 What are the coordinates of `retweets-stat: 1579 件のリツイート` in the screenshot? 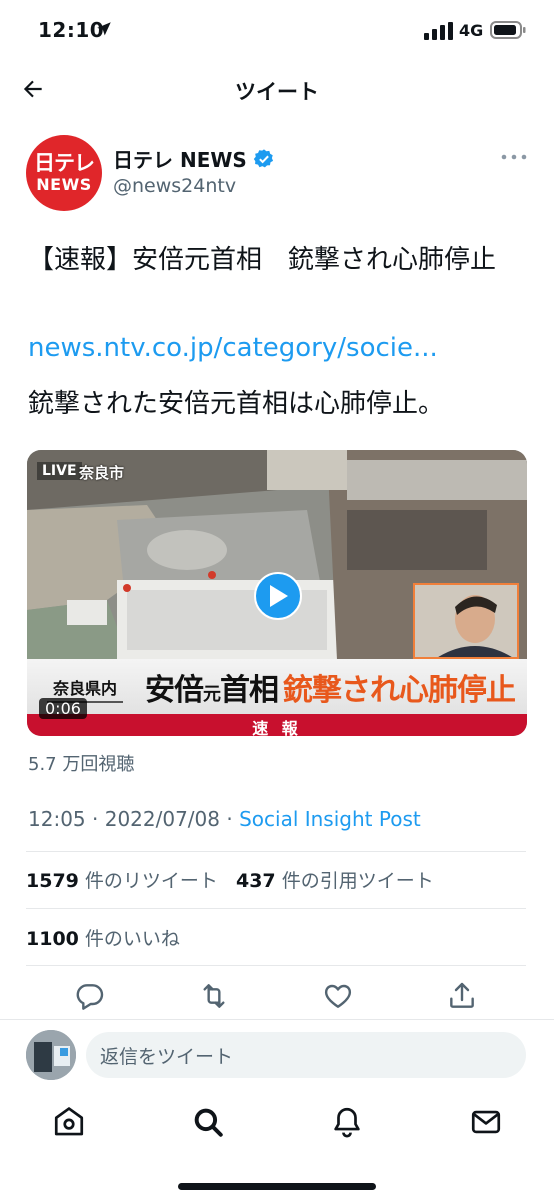 It's located at (122, 881).